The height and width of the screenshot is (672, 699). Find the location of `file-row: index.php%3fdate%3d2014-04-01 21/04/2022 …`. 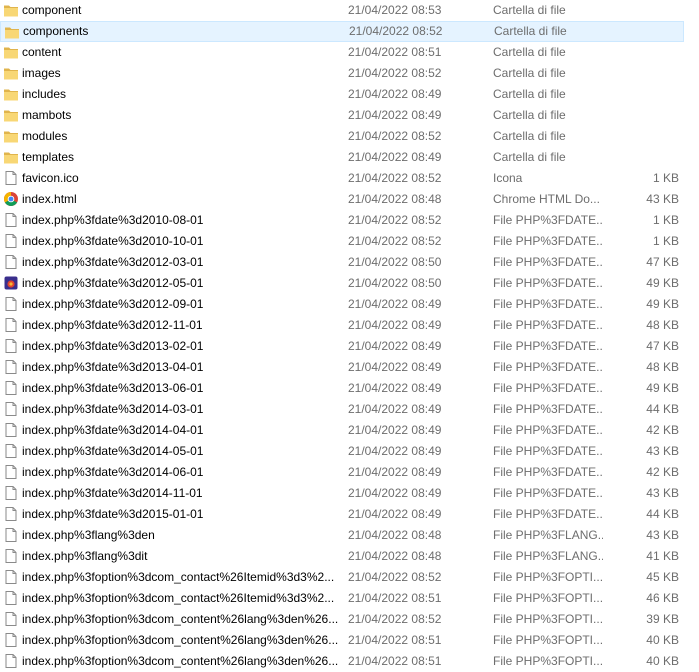

file-row: index.php%3fdate%3d2014-04-01 21/04/2022 … is located at coordinates (342, 430).